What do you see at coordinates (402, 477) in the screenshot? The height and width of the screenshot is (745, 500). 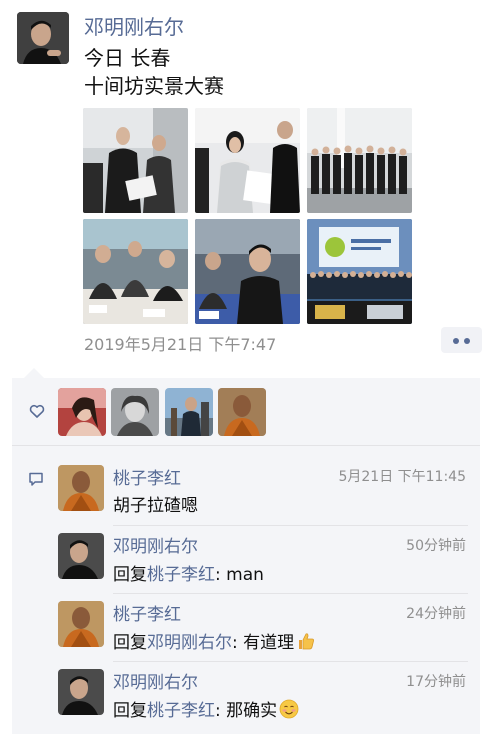 I see `comment-time: 5月21日 下午11:45` at bounding box center [402, 477].